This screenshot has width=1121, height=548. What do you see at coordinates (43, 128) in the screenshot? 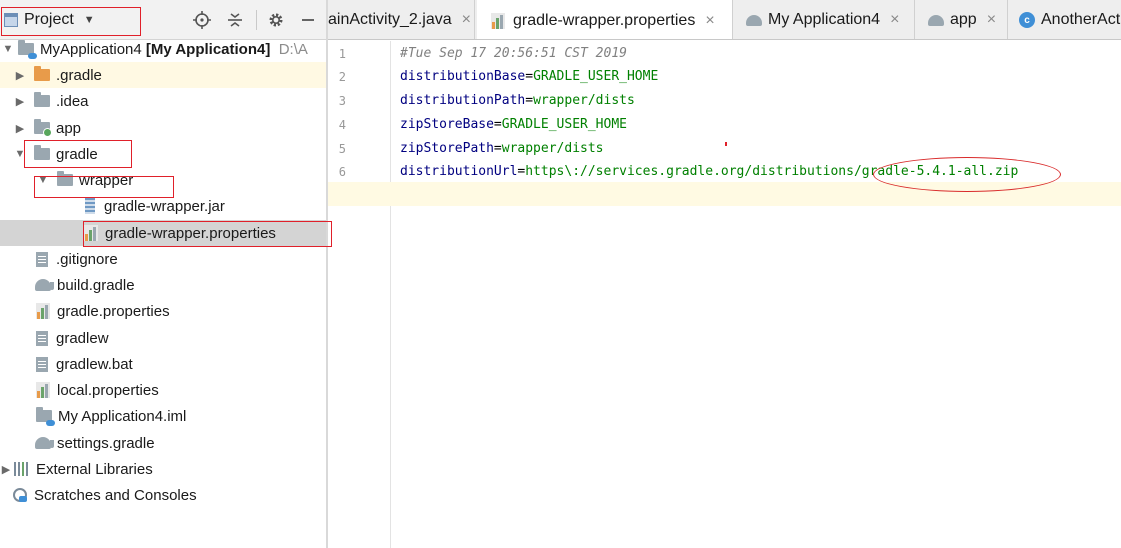
I see `module-folder-icon` at bounding box center [43, 128].